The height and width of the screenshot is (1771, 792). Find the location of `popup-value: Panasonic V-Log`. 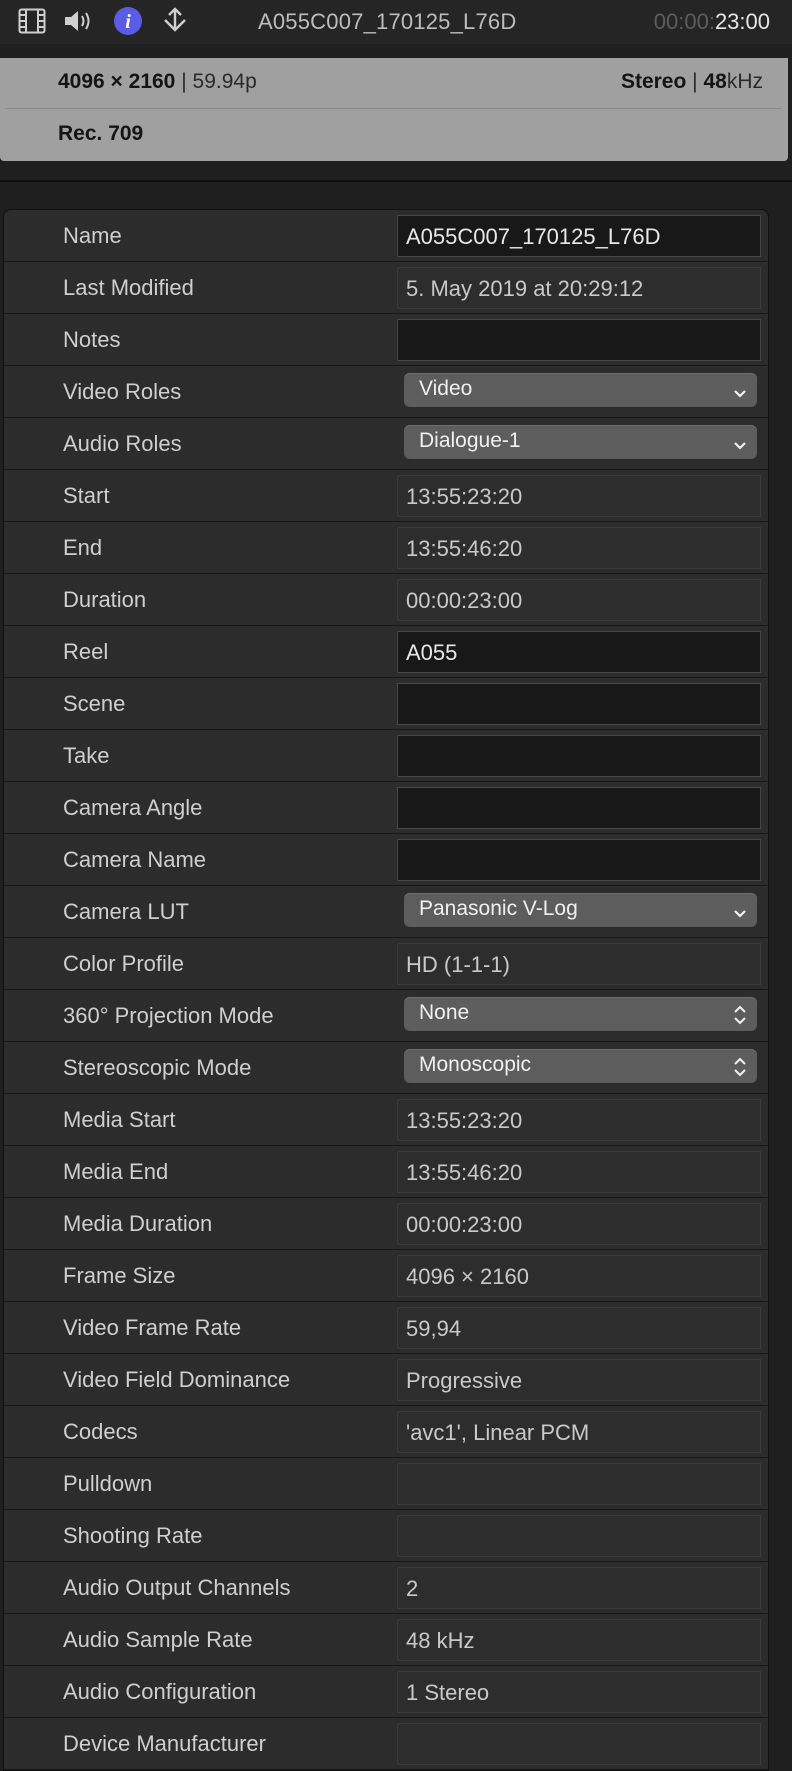

popup-value: Panasonic V-Log is located at coordinates (498, 908).